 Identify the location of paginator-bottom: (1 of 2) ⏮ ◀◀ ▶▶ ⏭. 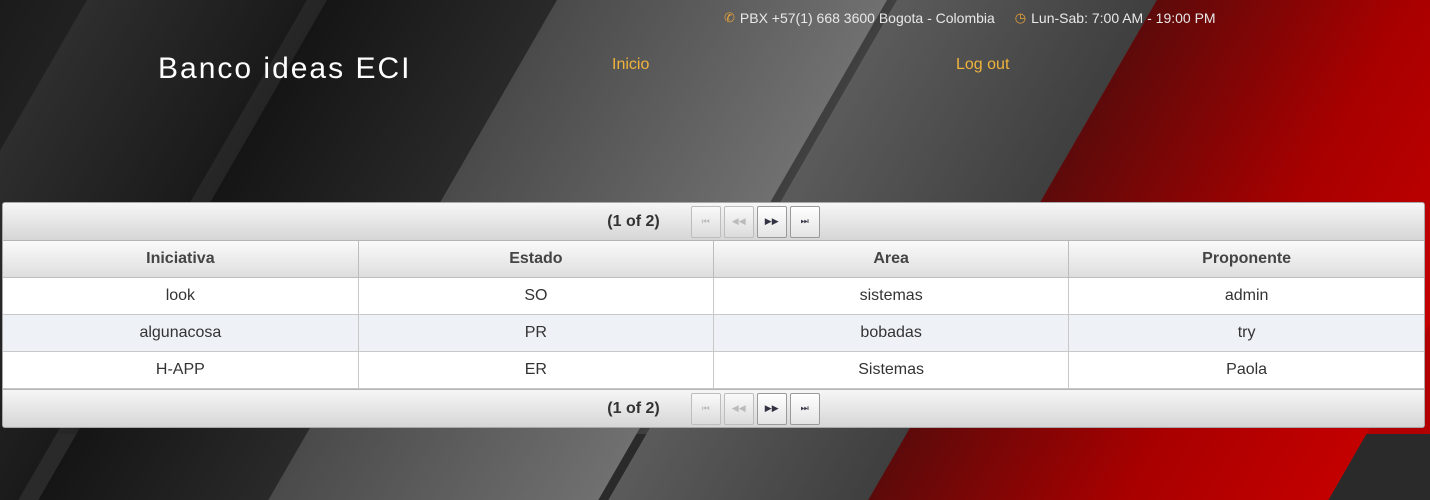
(713, 408).